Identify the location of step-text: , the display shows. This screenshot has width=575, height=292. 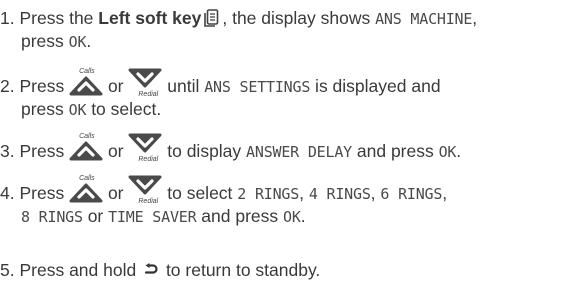
(299, 18).